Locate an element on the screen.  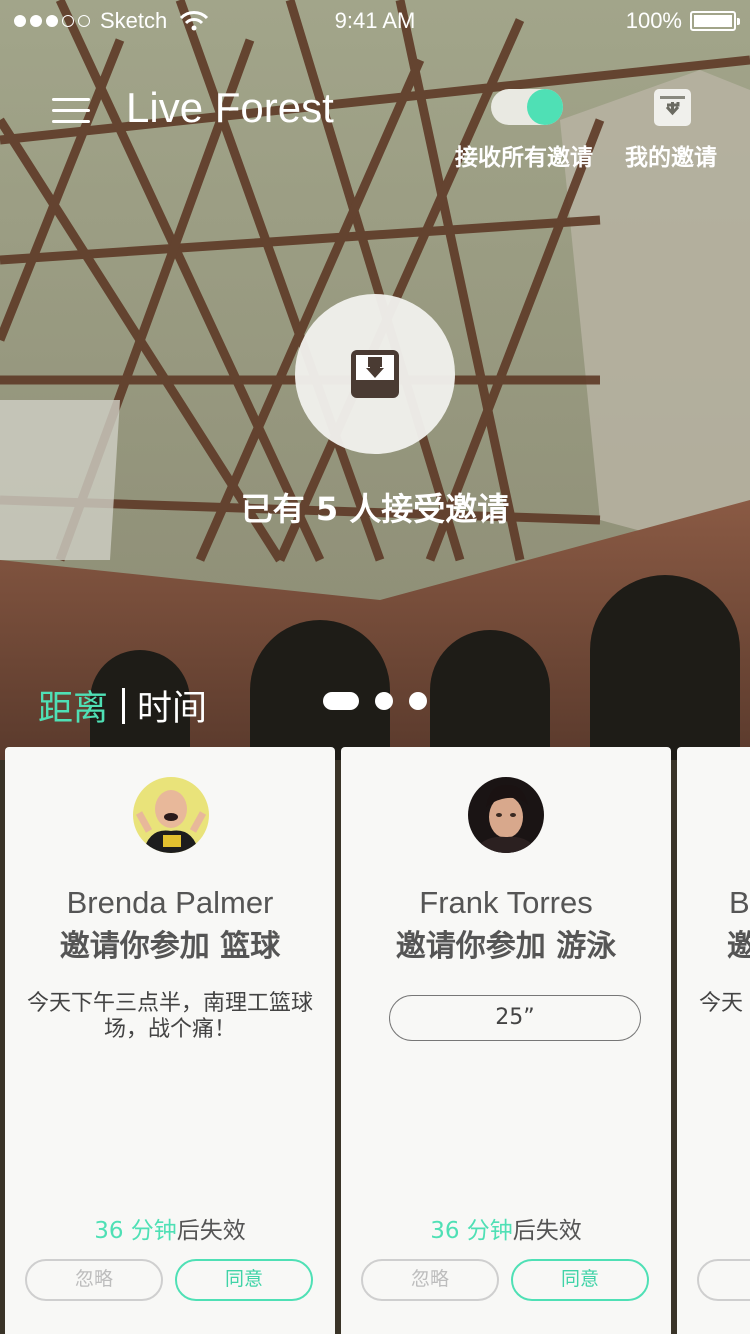
accept-invite-circle-button is located at coordinates (375, 374).